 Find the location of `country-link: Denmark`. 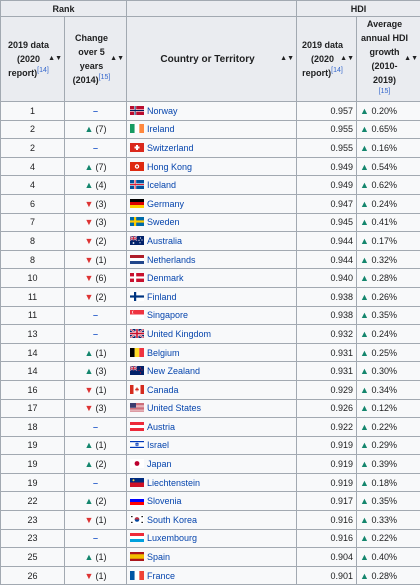

country-link: Denmark is located at coordinates (165, 278).